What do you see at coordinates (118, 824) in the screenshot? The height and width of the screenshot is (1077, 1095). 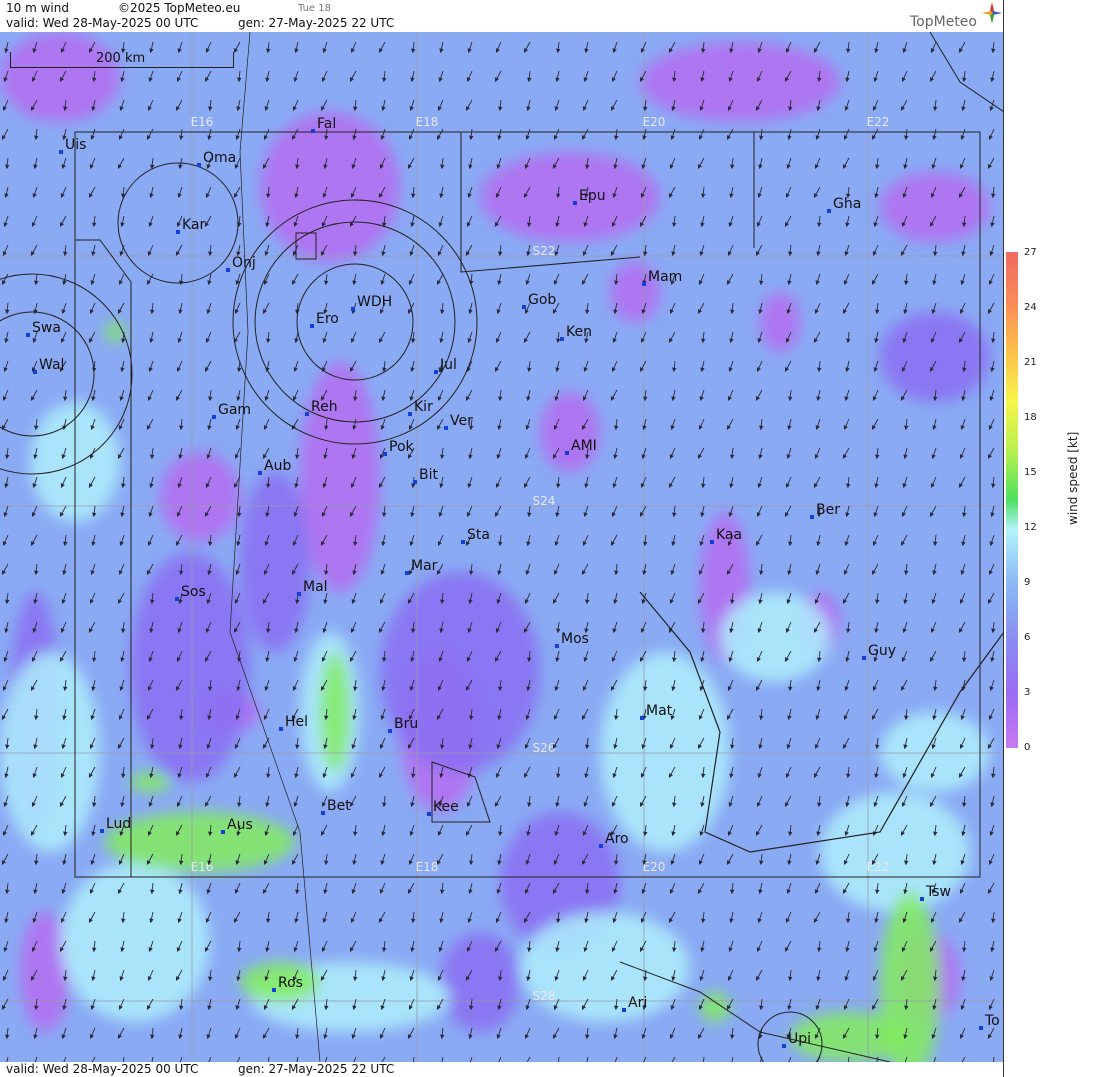 I see `place-label: Lud` at bounding box center [118, 824].